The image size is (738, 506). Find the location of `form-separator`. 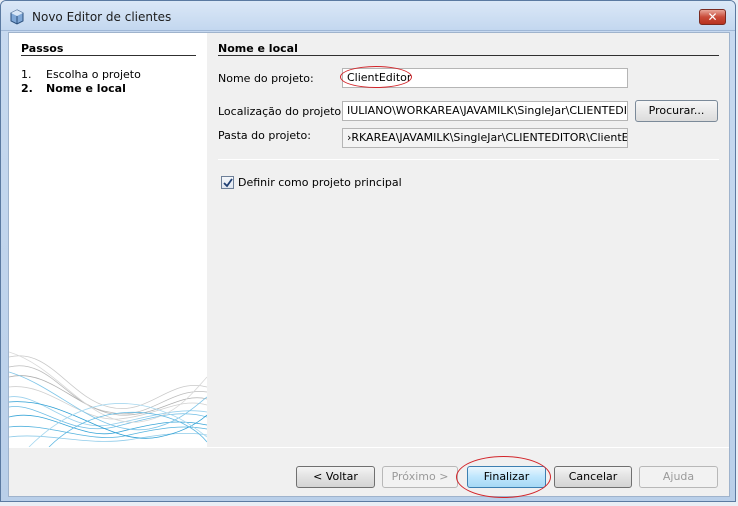

form-separator is located at coordinates (468, 159).